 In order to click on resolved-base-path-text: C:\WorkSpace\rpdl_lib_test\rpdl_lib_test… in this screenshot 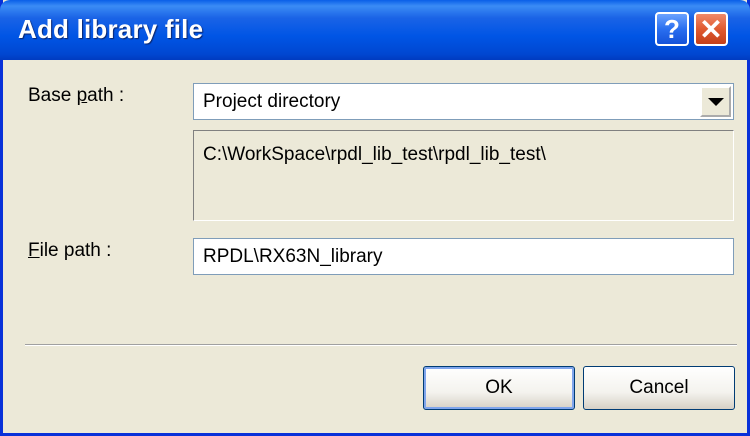, I will do `click(374, 154)`.